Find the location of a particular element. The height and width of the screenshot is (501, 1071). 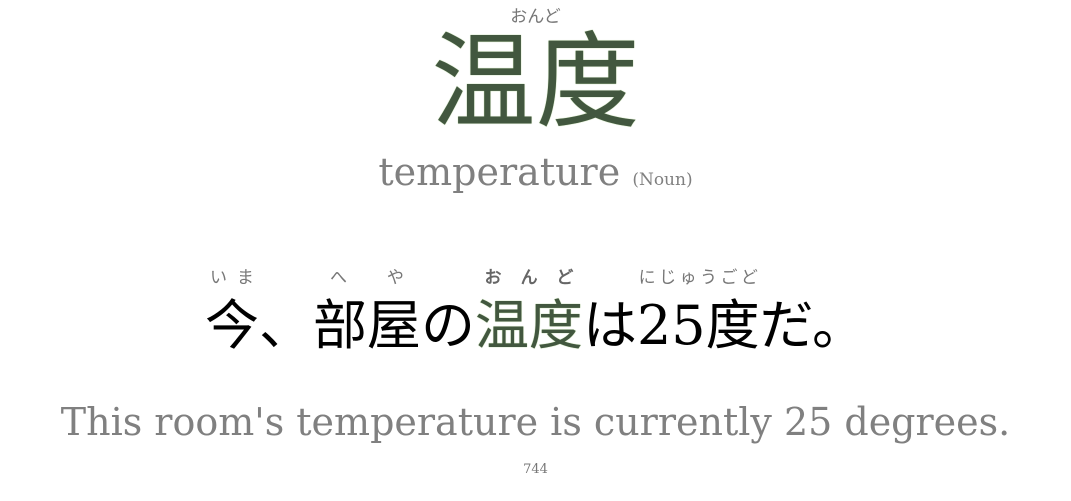

word-meaning: temperature (Noun) is located at coordinates (535, 172).